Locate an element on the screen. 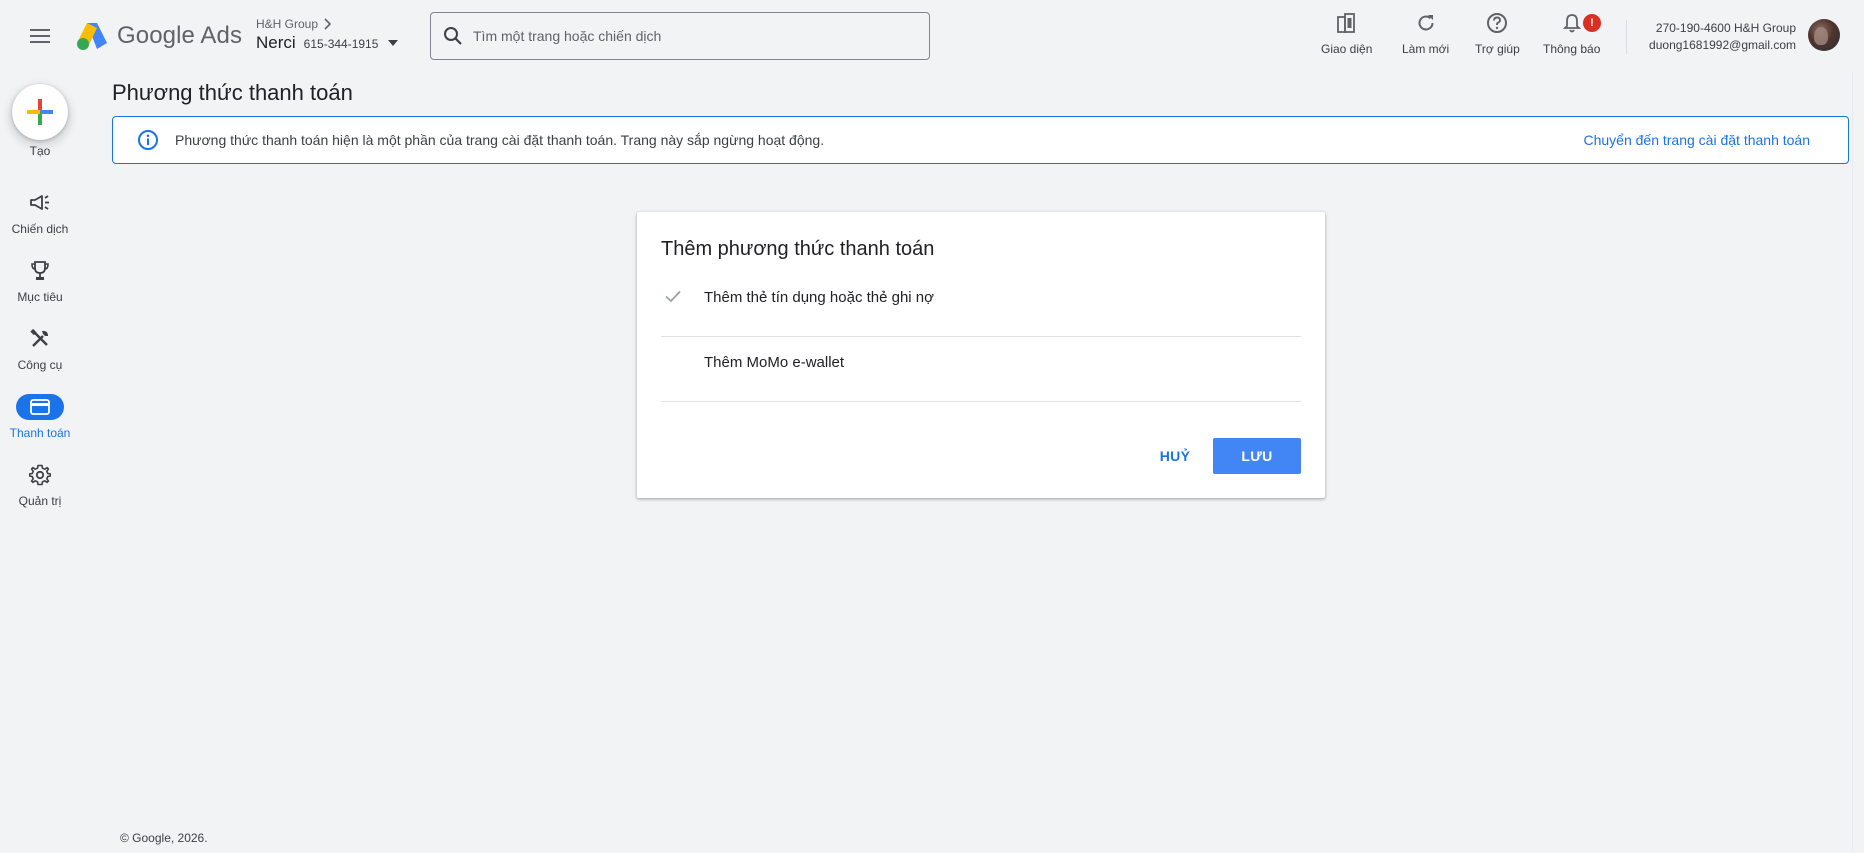  sidebar-item-label: Thanh toán is located at coordinates (40, 433).